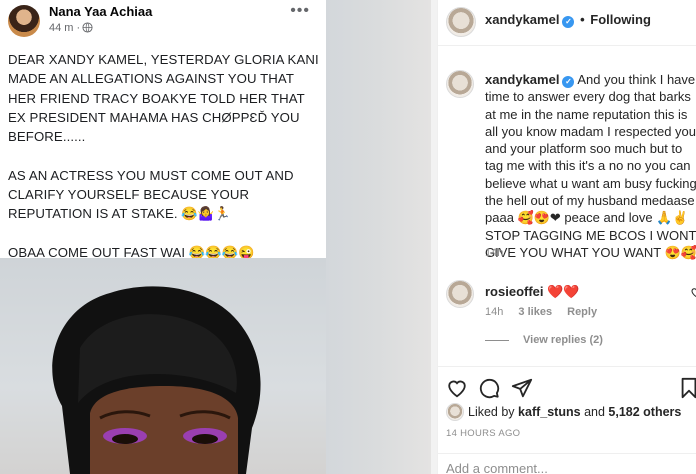 This screenshot has height=474, width=696. Describe the element at coordinates (522, 388) in the screenshot. I see `share-icon` at that location.